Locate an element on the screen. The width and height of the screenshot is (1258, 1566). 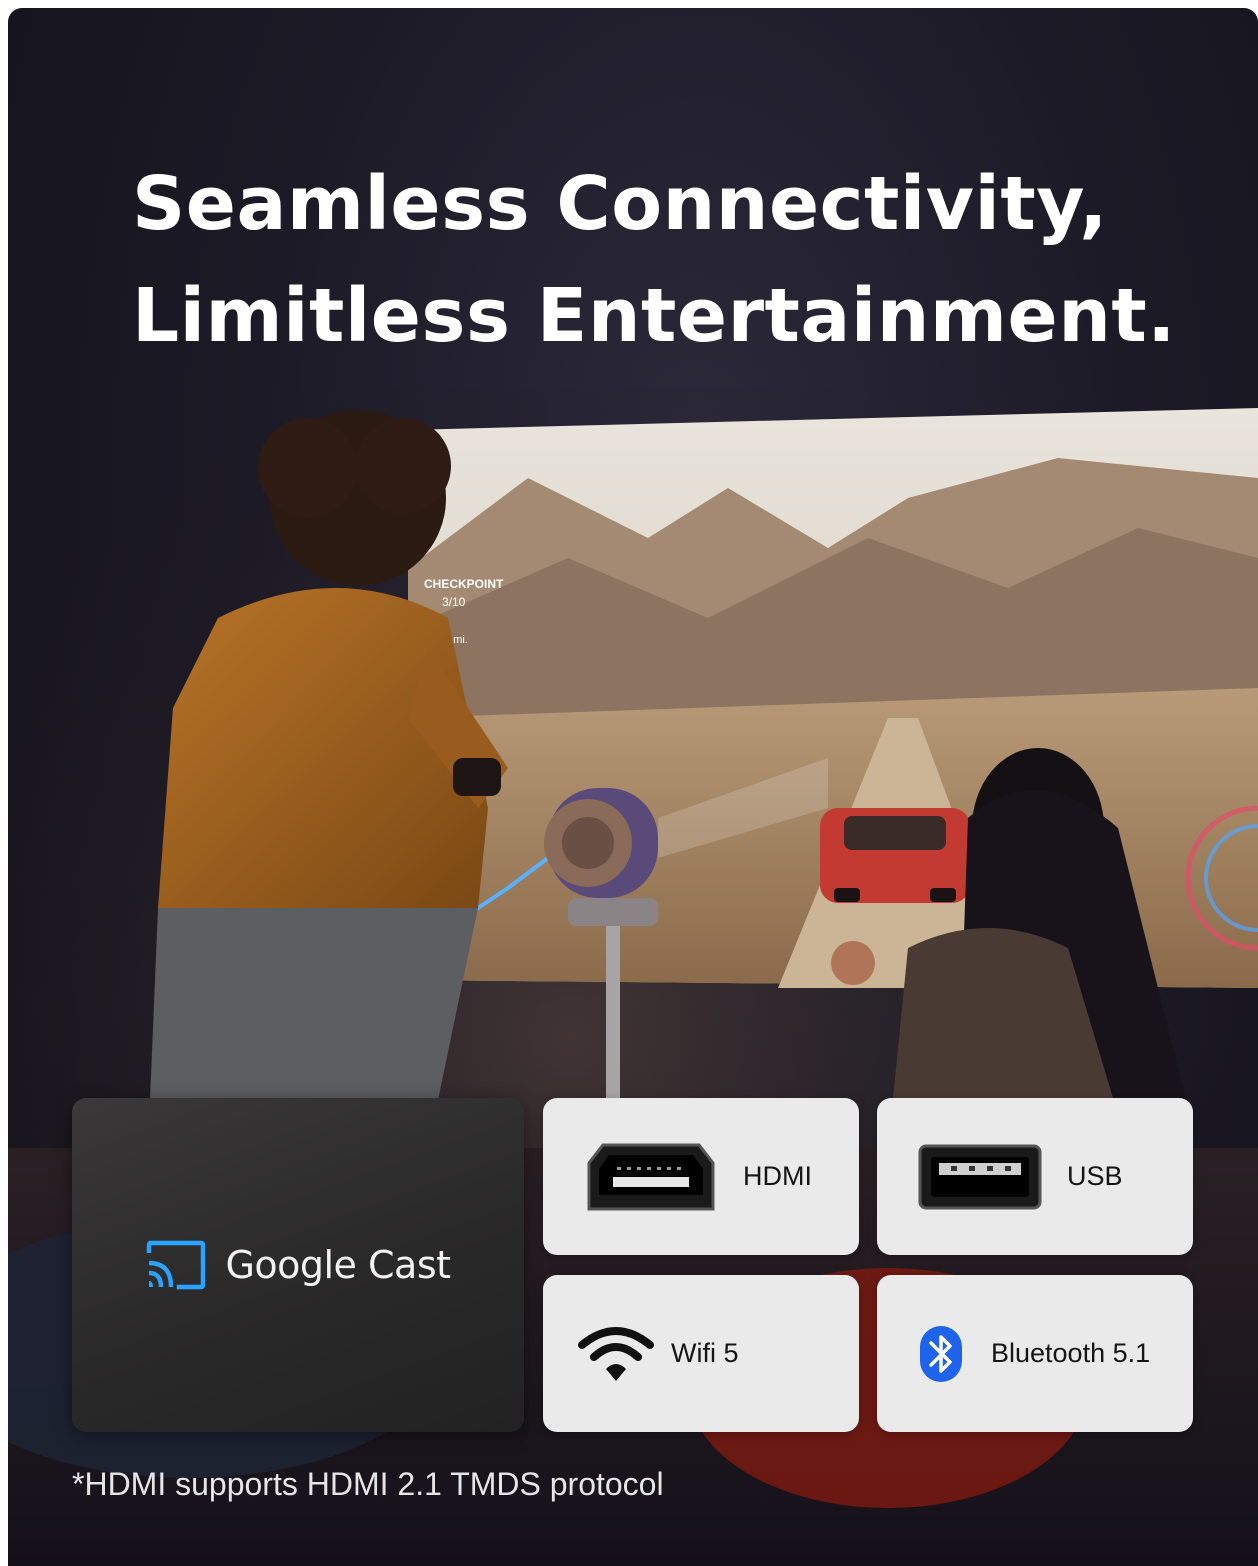
google-cast-label: Google Cast is located at coordinates (338, 1265).